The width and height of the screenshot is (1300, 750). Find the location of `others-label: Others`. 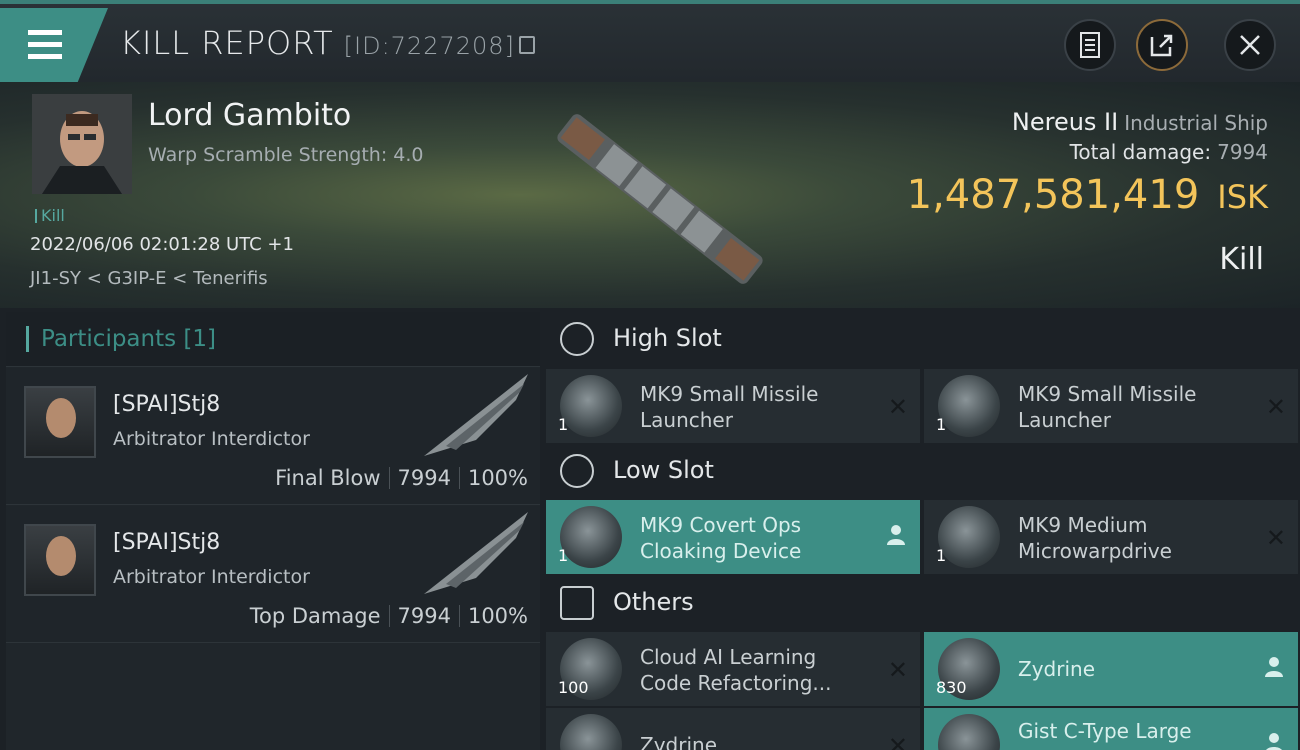

others-label: Others is located at coordinates (653, 602).